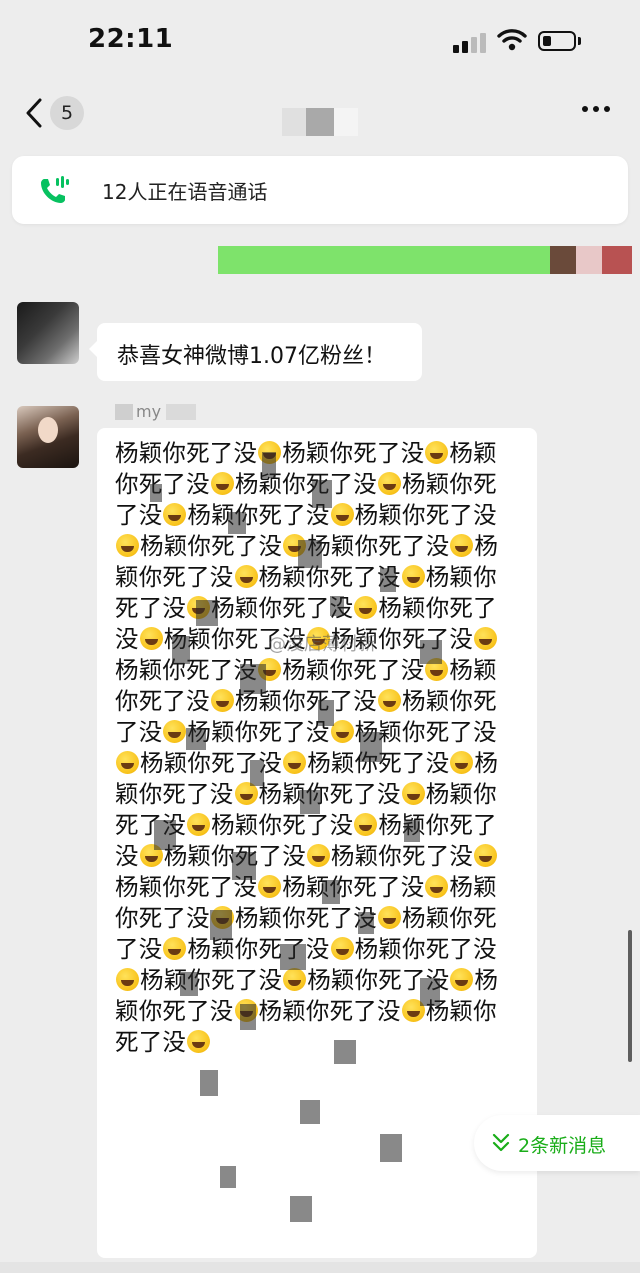 The width and height of the screenshot is (640, 1273). Describe the element at coordinates (320, 122) in the screenshot. I see `chat-title-redacted` at that location.